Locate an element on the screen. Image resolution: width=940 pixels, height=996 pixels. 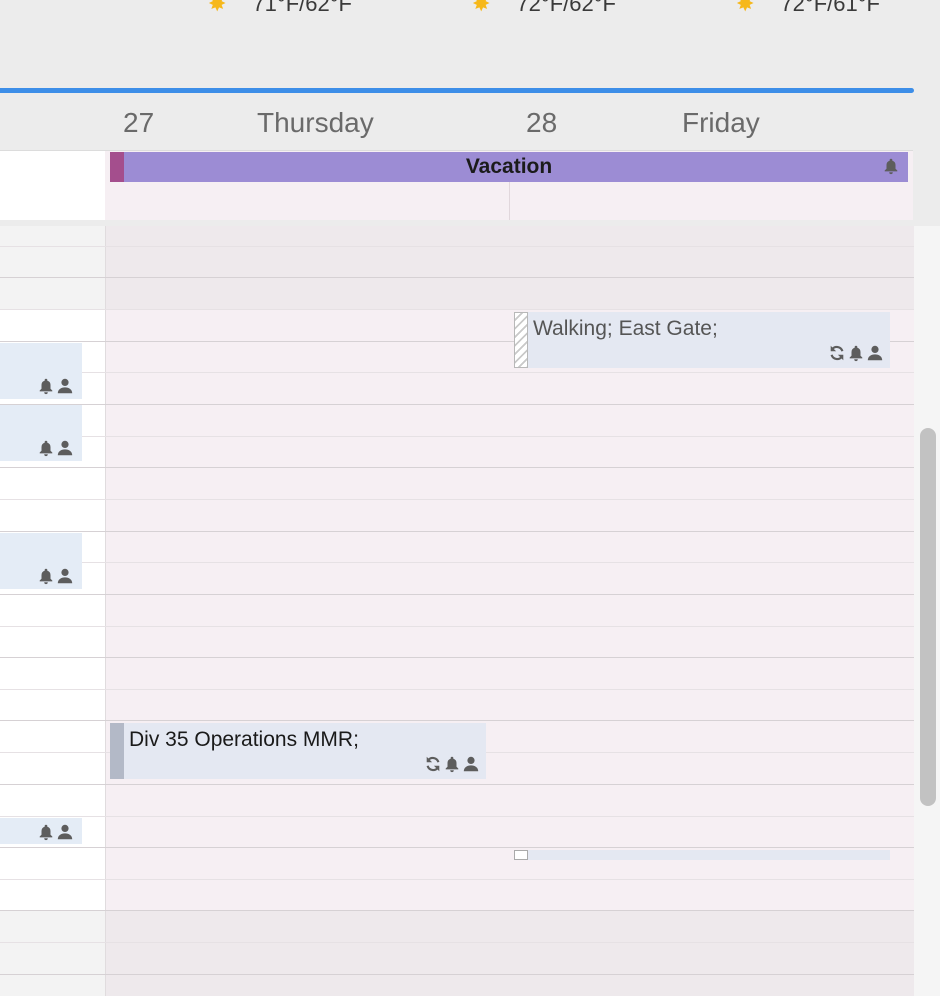
event-title: Walking; East Gate; is located at coordinates (625, 328).